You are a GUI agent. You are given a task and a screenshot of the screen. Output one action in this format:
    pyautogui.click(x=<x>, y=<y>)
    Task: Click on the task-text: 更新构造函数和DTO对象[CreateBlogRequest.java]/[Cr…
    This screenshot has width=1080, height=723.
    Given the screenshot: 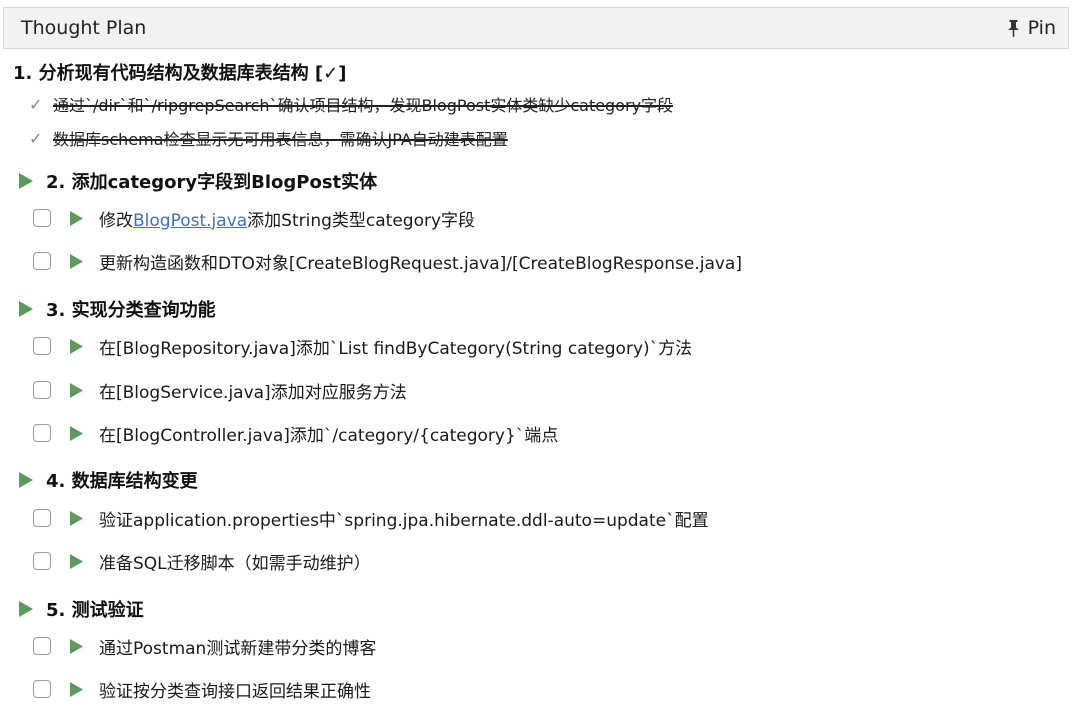 What is the action you would take?
    pyautogui.click(x=420, y=263)
    